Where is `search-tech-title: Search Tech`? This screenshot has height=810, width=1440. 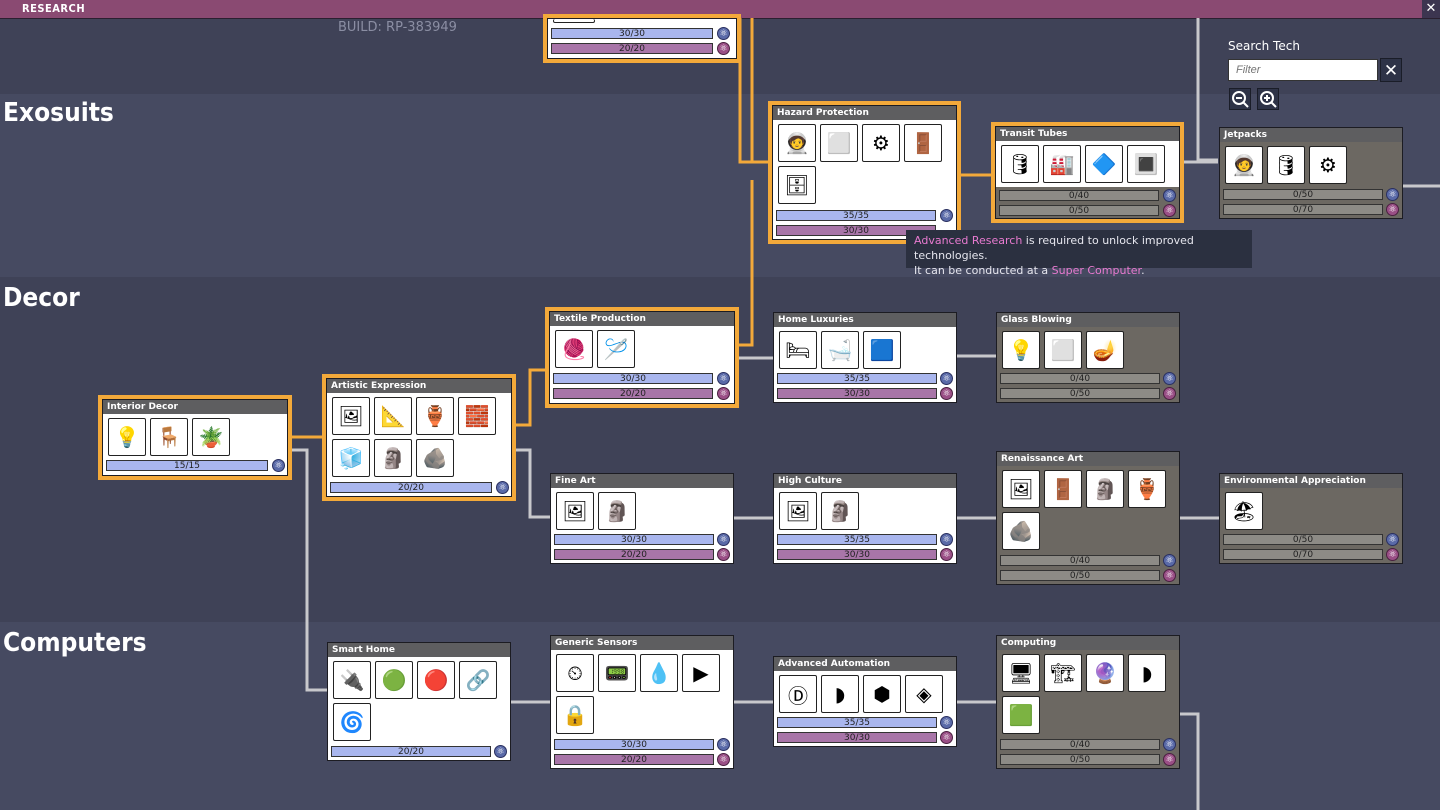 search-tech-title: Search Tech is located at coordinates (1264, 46).